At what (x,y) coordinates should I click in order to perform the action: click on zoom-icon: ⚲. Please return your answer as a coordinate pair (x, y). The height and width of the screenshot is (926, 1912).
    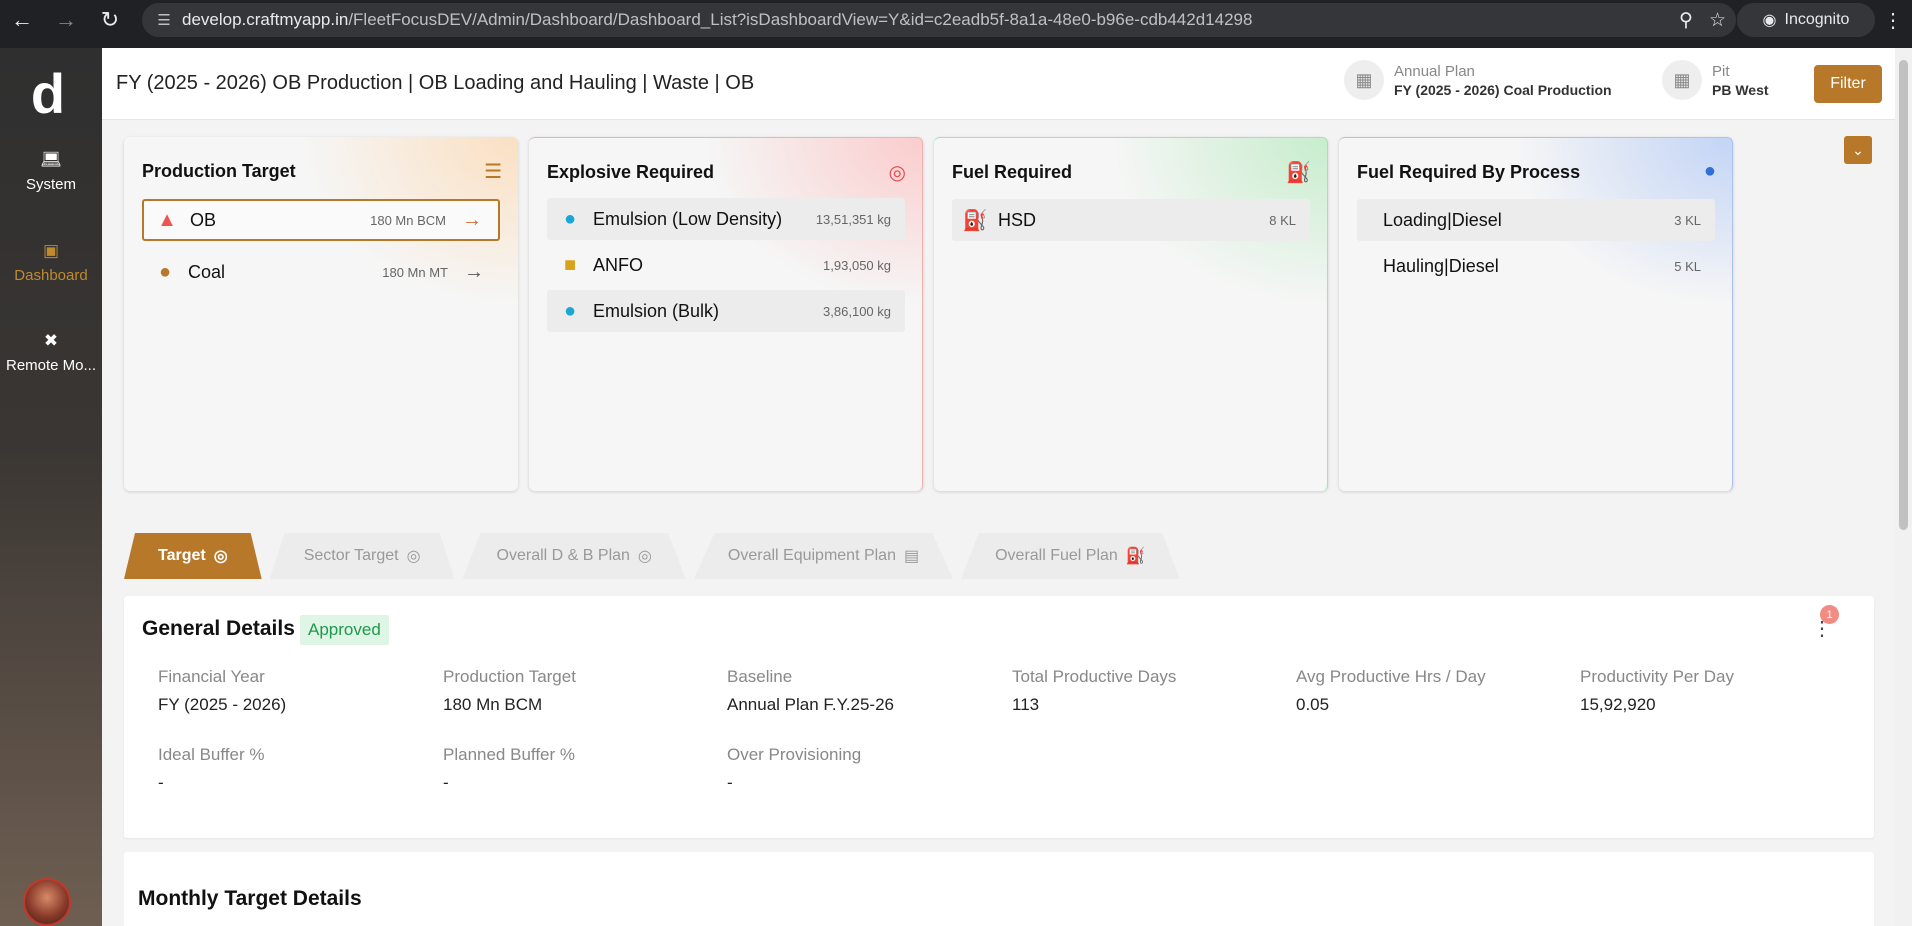
    Looking at the image, I should click on (1686, 20).